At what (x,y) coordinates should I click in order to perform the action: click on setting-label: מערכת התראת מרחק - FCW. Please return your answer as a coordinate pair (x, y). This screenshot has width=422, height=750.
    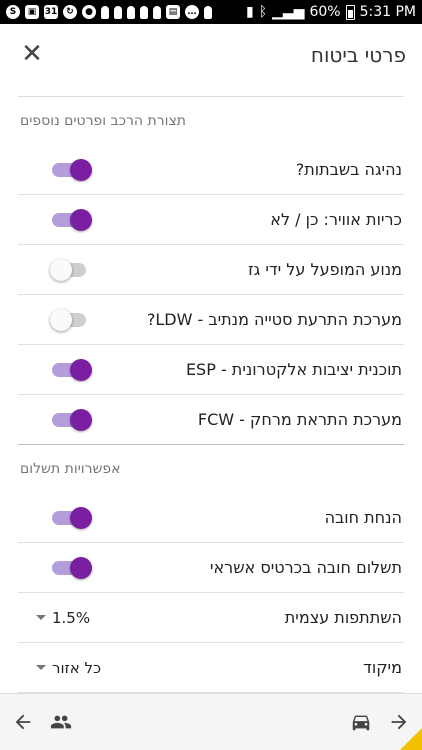
    Looking at the image, I should click on (299, 419).